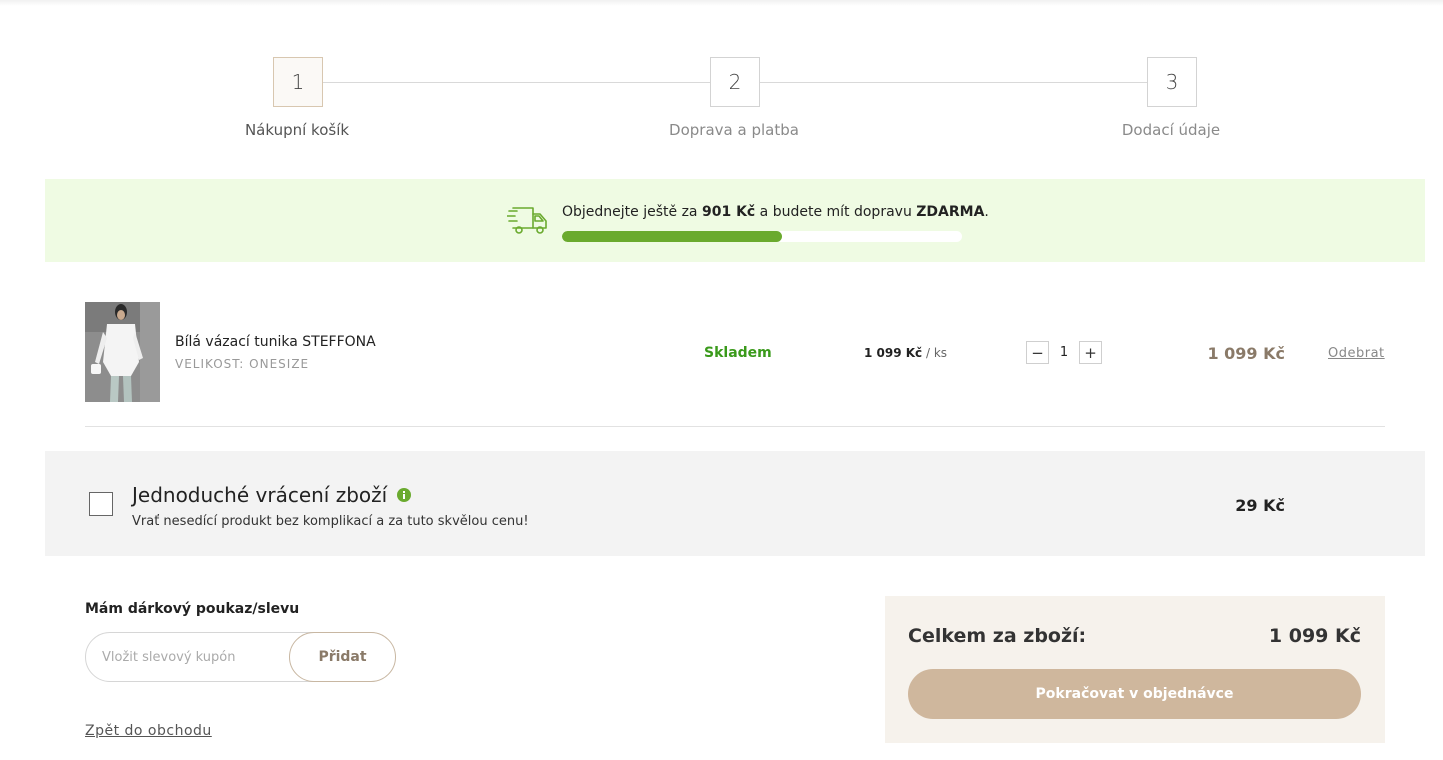  I want to click on cart-divider, so click(735, 426).